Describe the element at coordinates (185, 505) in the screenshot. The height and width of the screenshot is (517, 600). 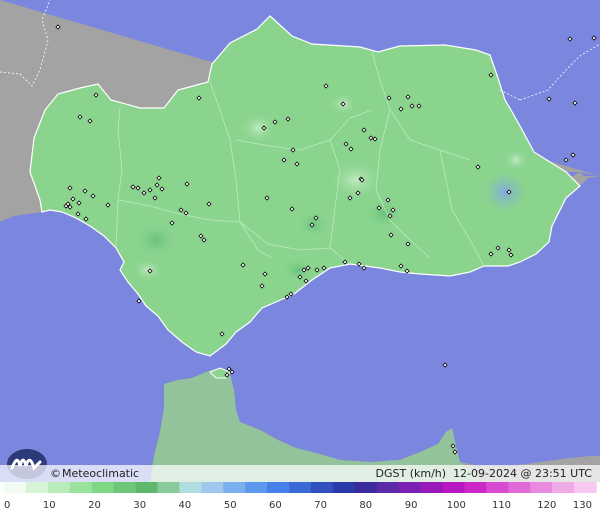
I see `colorbar-tick-label: 40` at that location.